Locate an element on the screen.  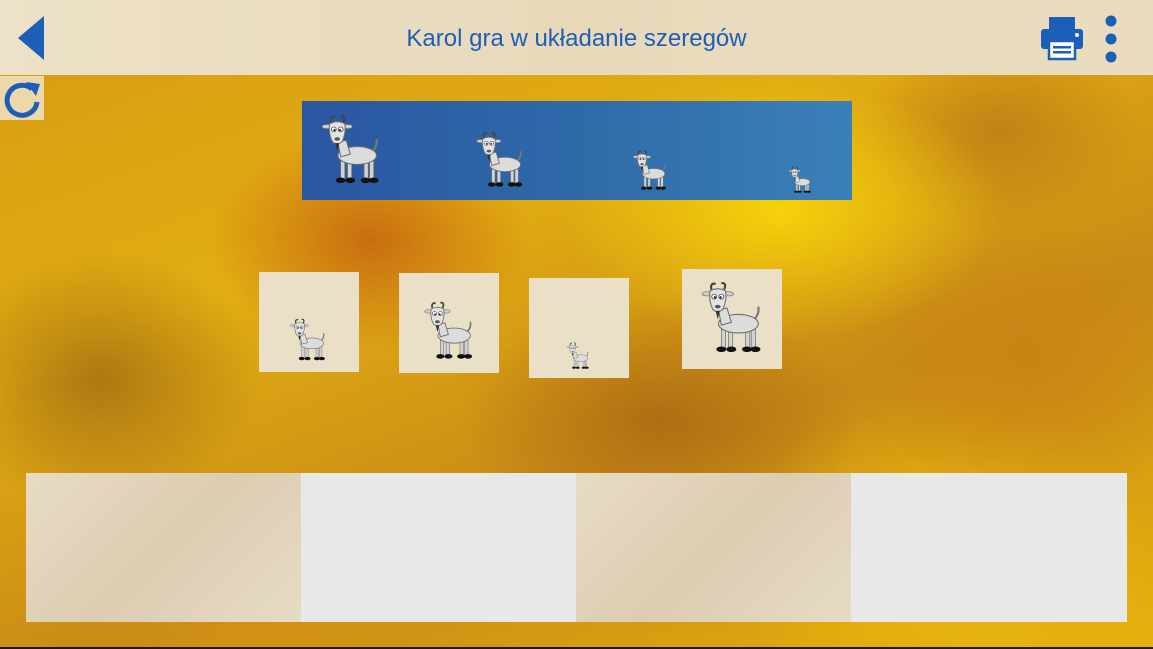
overflow-menu-button is located at coordinates (1111, 39).